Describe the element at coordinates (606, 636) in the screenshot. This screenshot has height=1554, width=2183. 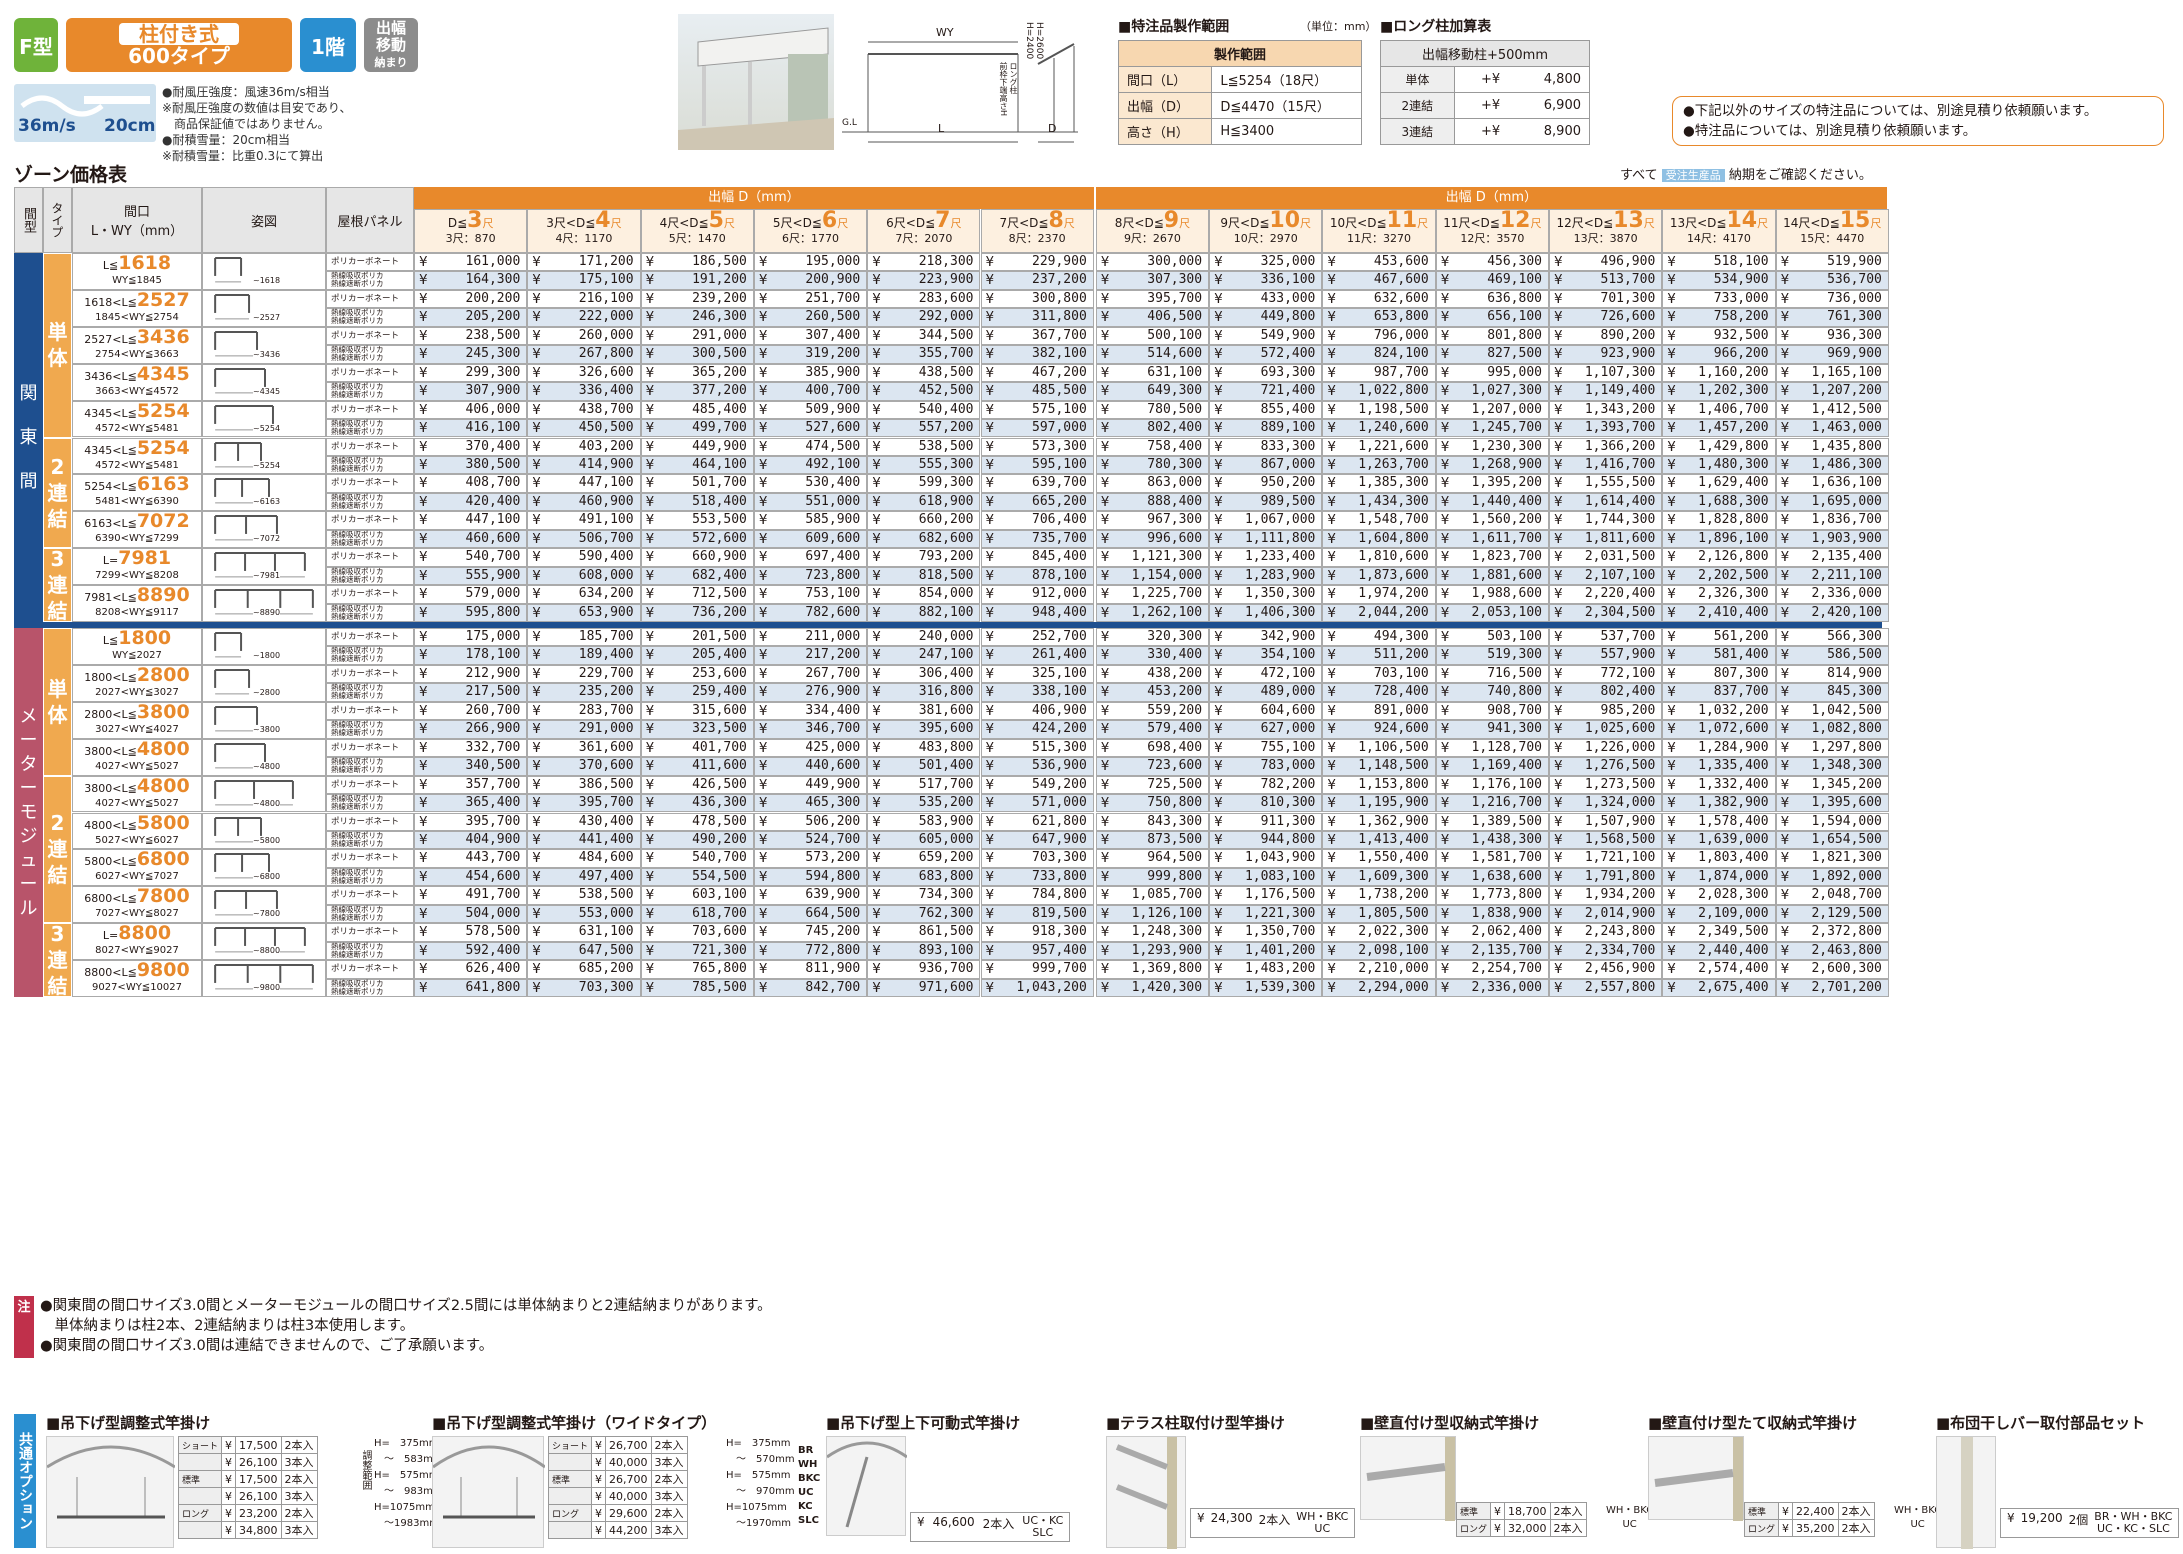
I see `price-value: 185,700` at that location.